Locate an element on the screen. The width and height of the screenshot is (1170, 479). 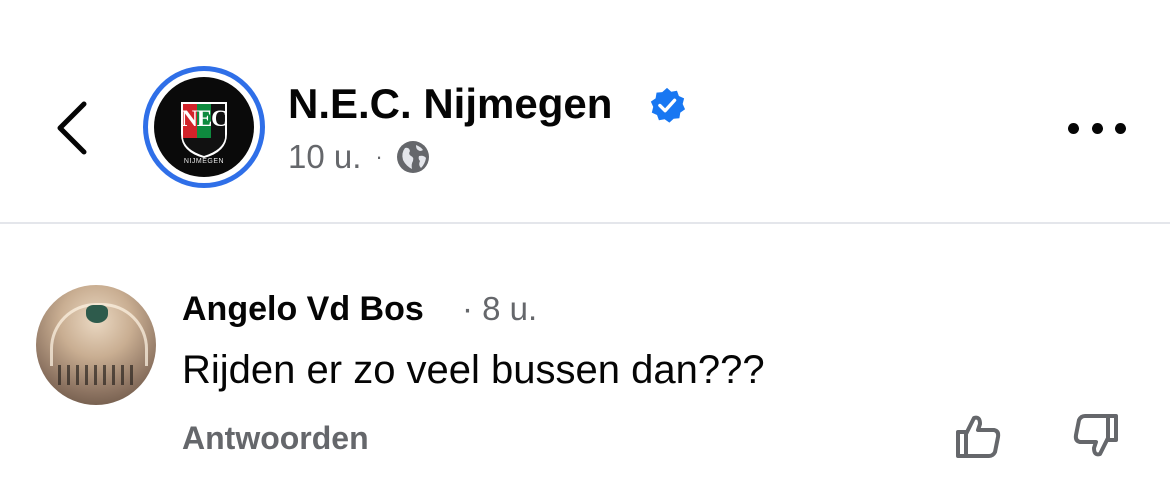
more-options-button is located at coordinates (1097, 128).